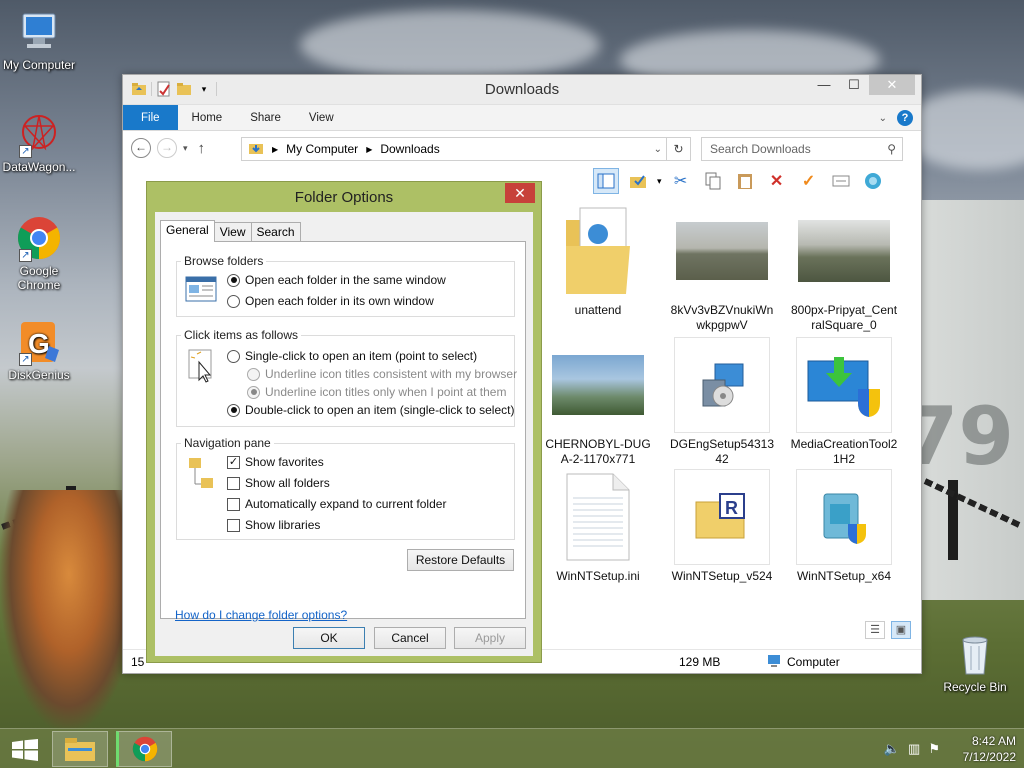  Describe the element at coordinates (275, 231) in the screenshot. I see `tab-search: Search` at that location.